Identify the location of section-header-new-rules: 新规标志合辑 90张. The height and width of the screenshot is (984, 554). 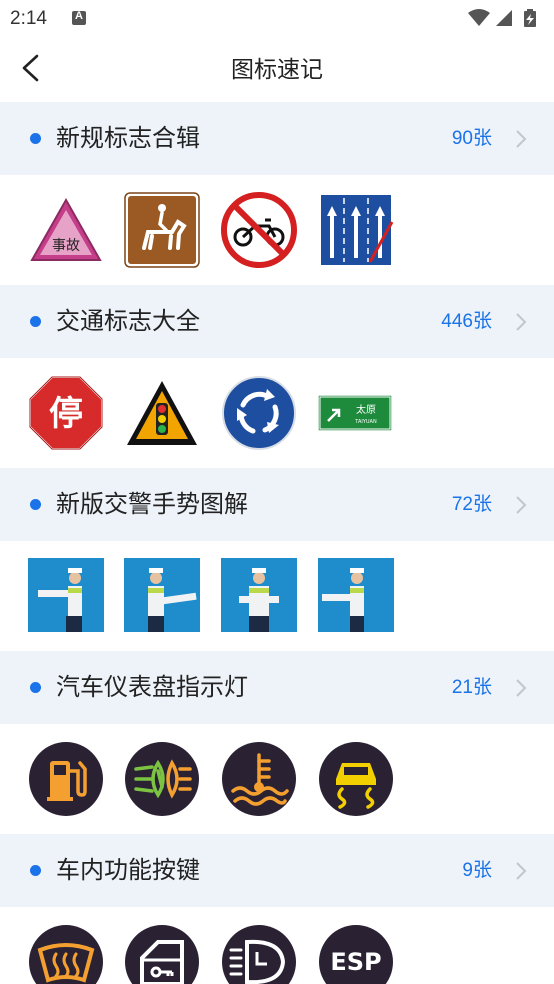
(277, 138).